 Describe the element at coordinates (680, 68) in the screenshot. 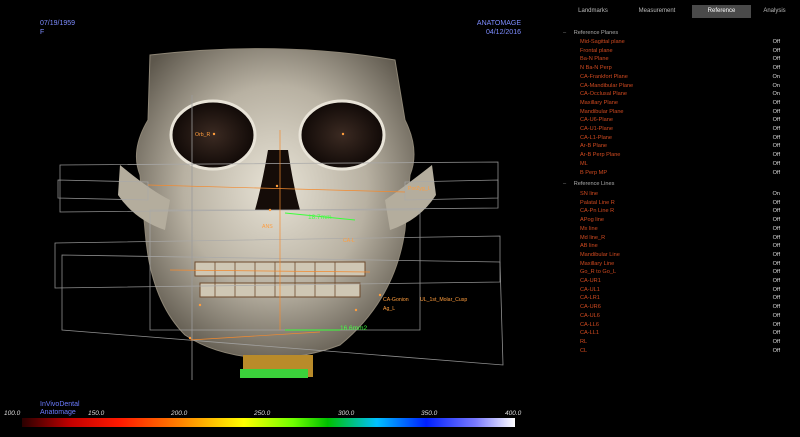

I see `reference-row: N Ba-N Perp Off` at that location.